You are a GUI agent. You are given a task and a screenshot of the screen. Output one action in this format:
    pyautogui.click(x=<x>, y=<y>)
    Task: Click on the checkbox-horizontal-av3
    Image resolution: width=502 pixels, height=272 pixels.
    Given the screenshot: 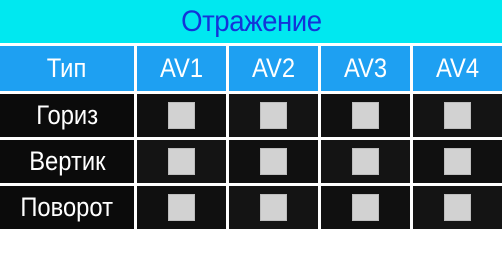 What is the action you would take?
    pyautogui.click(x=365, y=115)
    